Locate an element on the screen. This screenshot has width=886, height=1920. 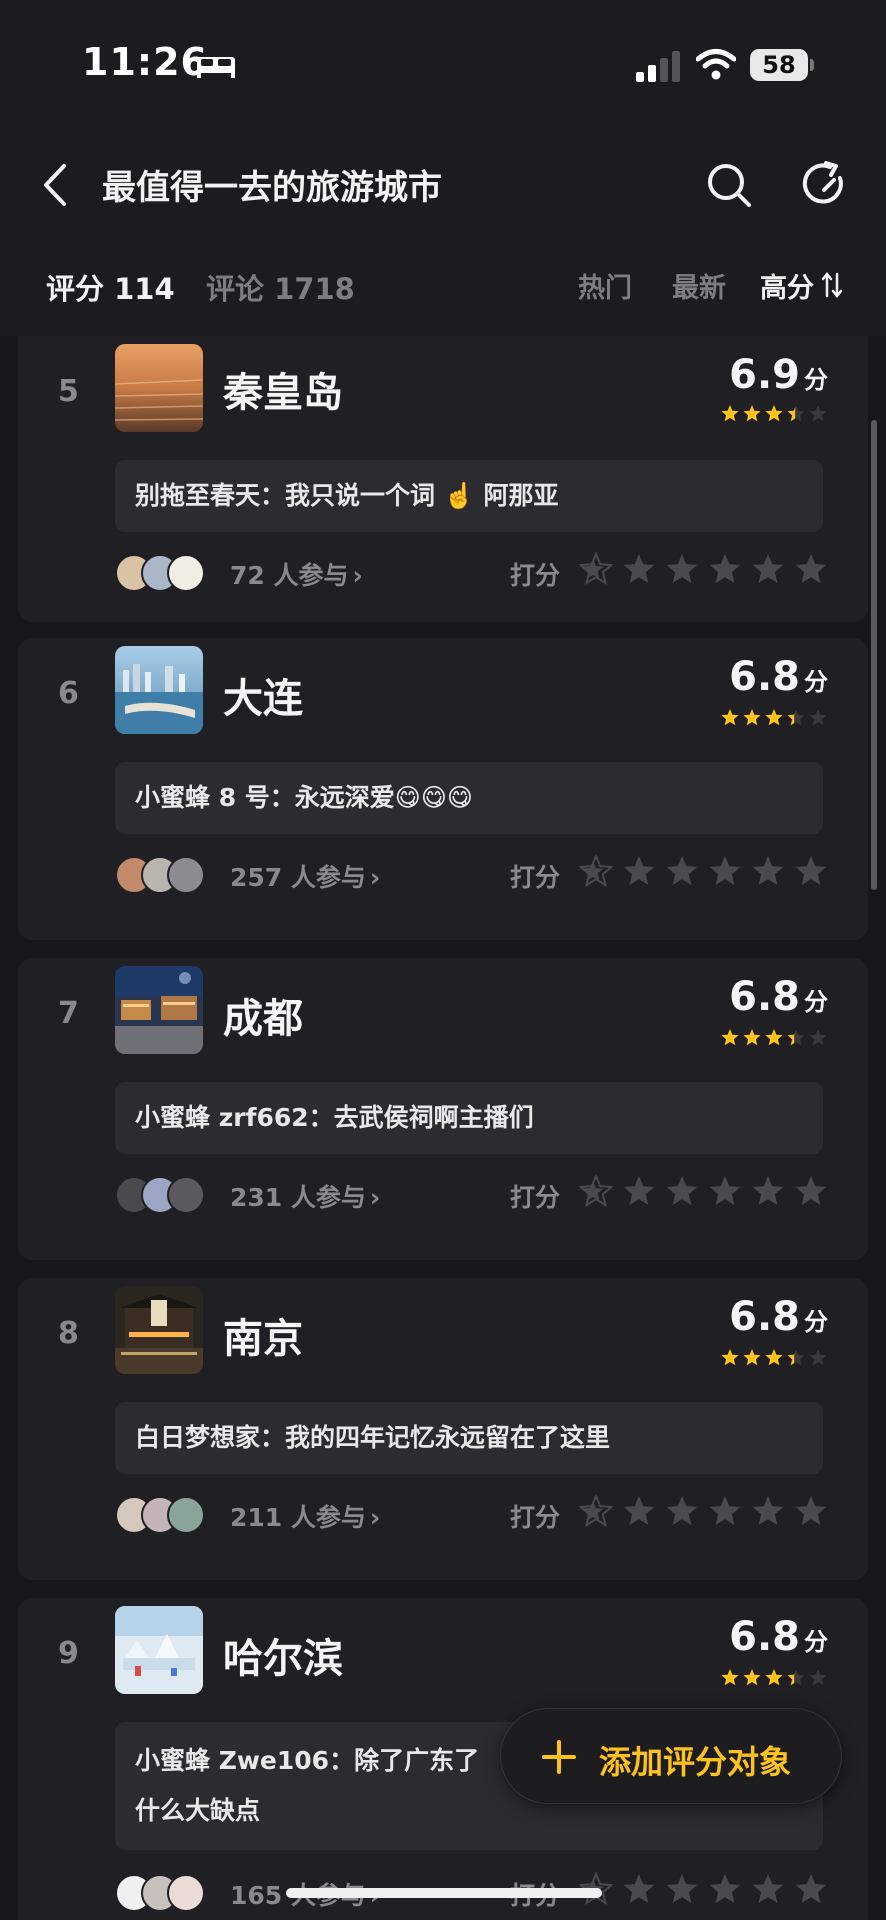
participants-link: 231 人参与 › is located at coordinates (305, 1196).